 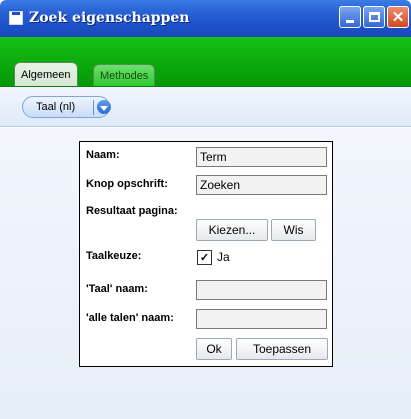 I want to click on close-button: ✕, so click(x=398, y=17).